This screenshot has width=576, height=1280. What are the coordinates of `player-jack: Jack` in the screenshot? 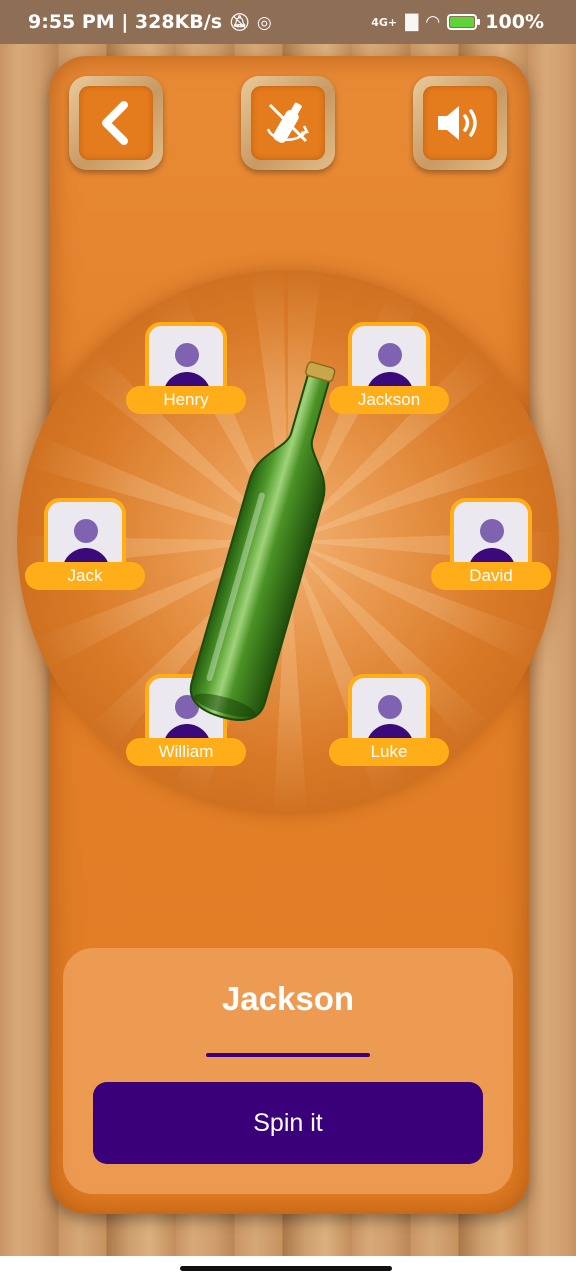 It's located at (85, 548).